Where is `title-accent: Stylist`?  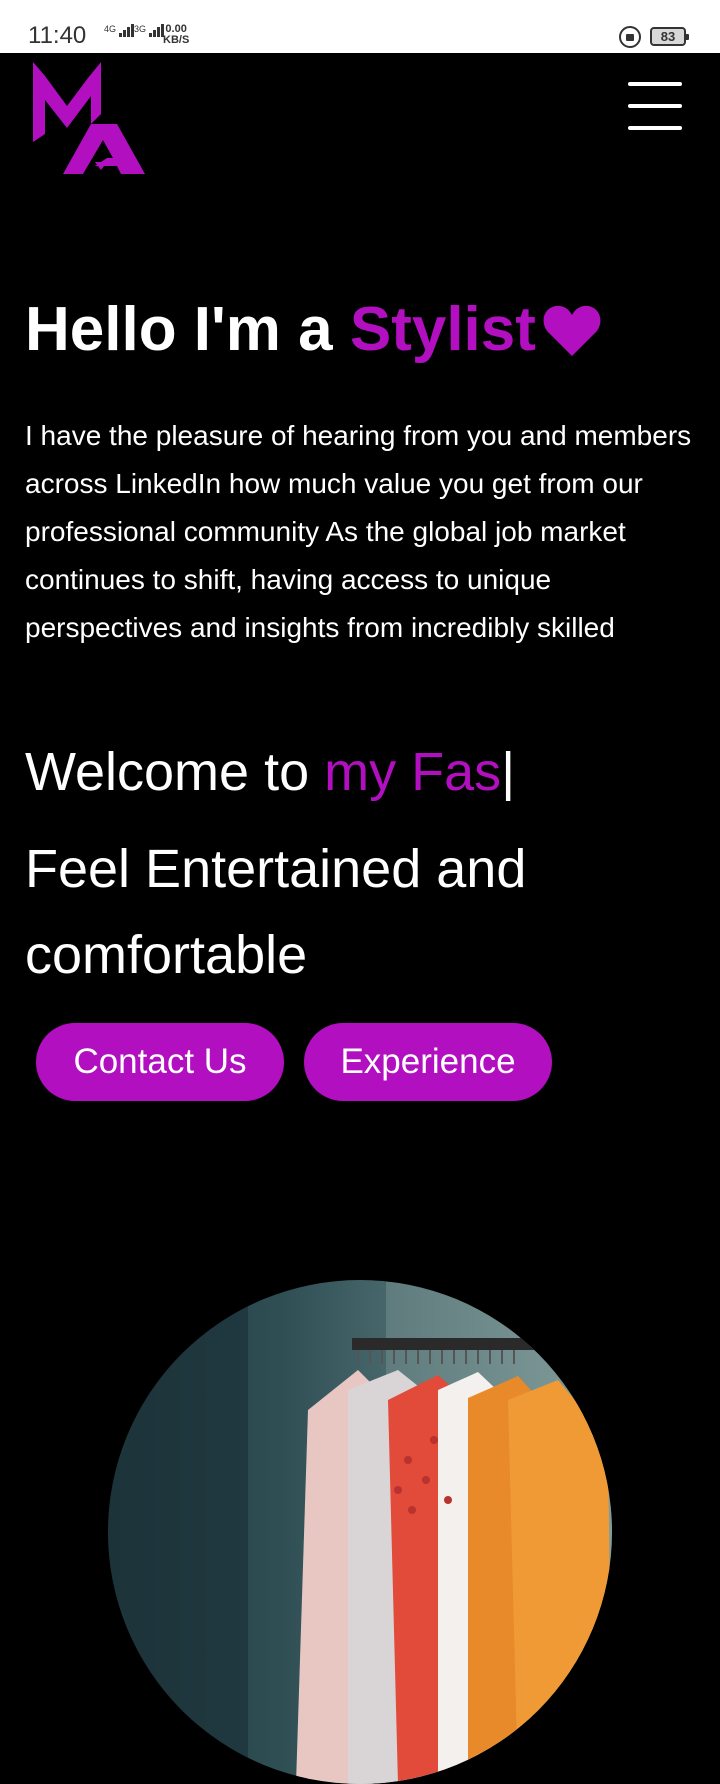 title-accent: Stylist is located at coordinates (442, 329).